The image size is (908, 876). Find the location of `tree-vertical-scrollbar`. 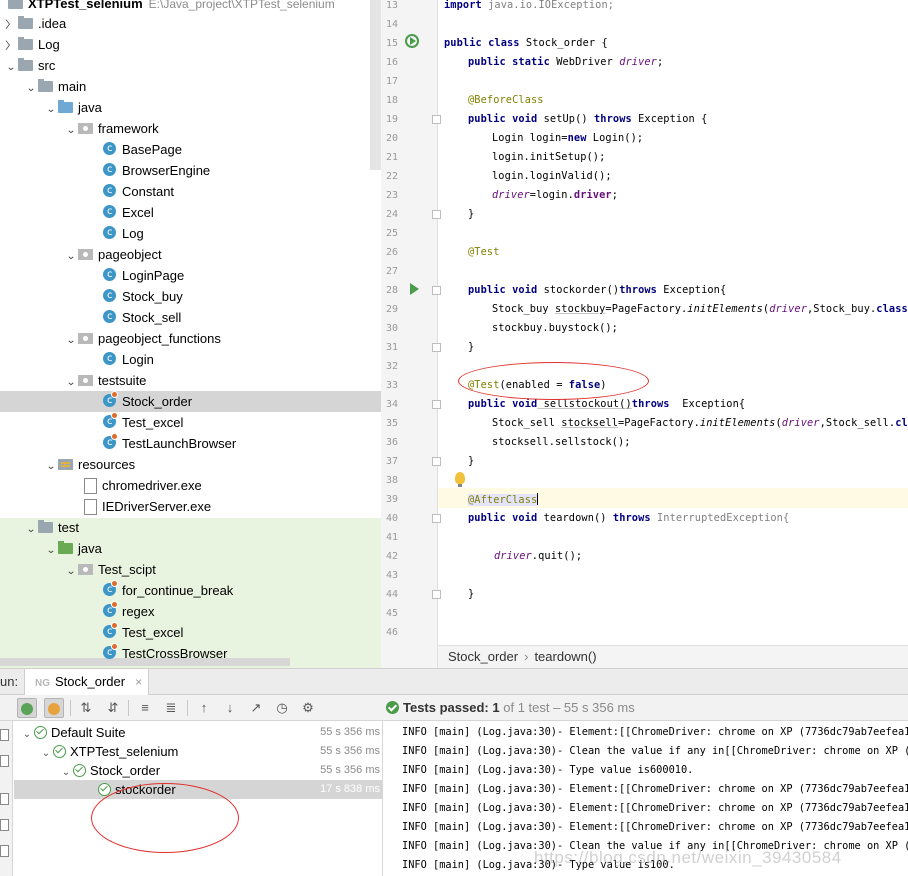

tree-vertical-scrollbar is located at coordinates (375, 85).